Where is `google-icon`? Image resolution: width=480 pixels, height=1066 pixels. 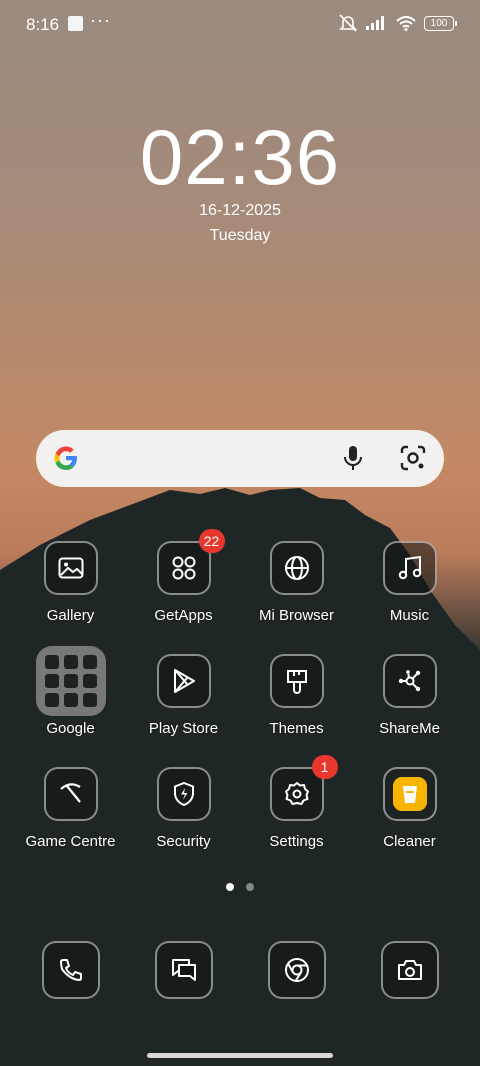 google-icon is located at coordinates (65, 458).